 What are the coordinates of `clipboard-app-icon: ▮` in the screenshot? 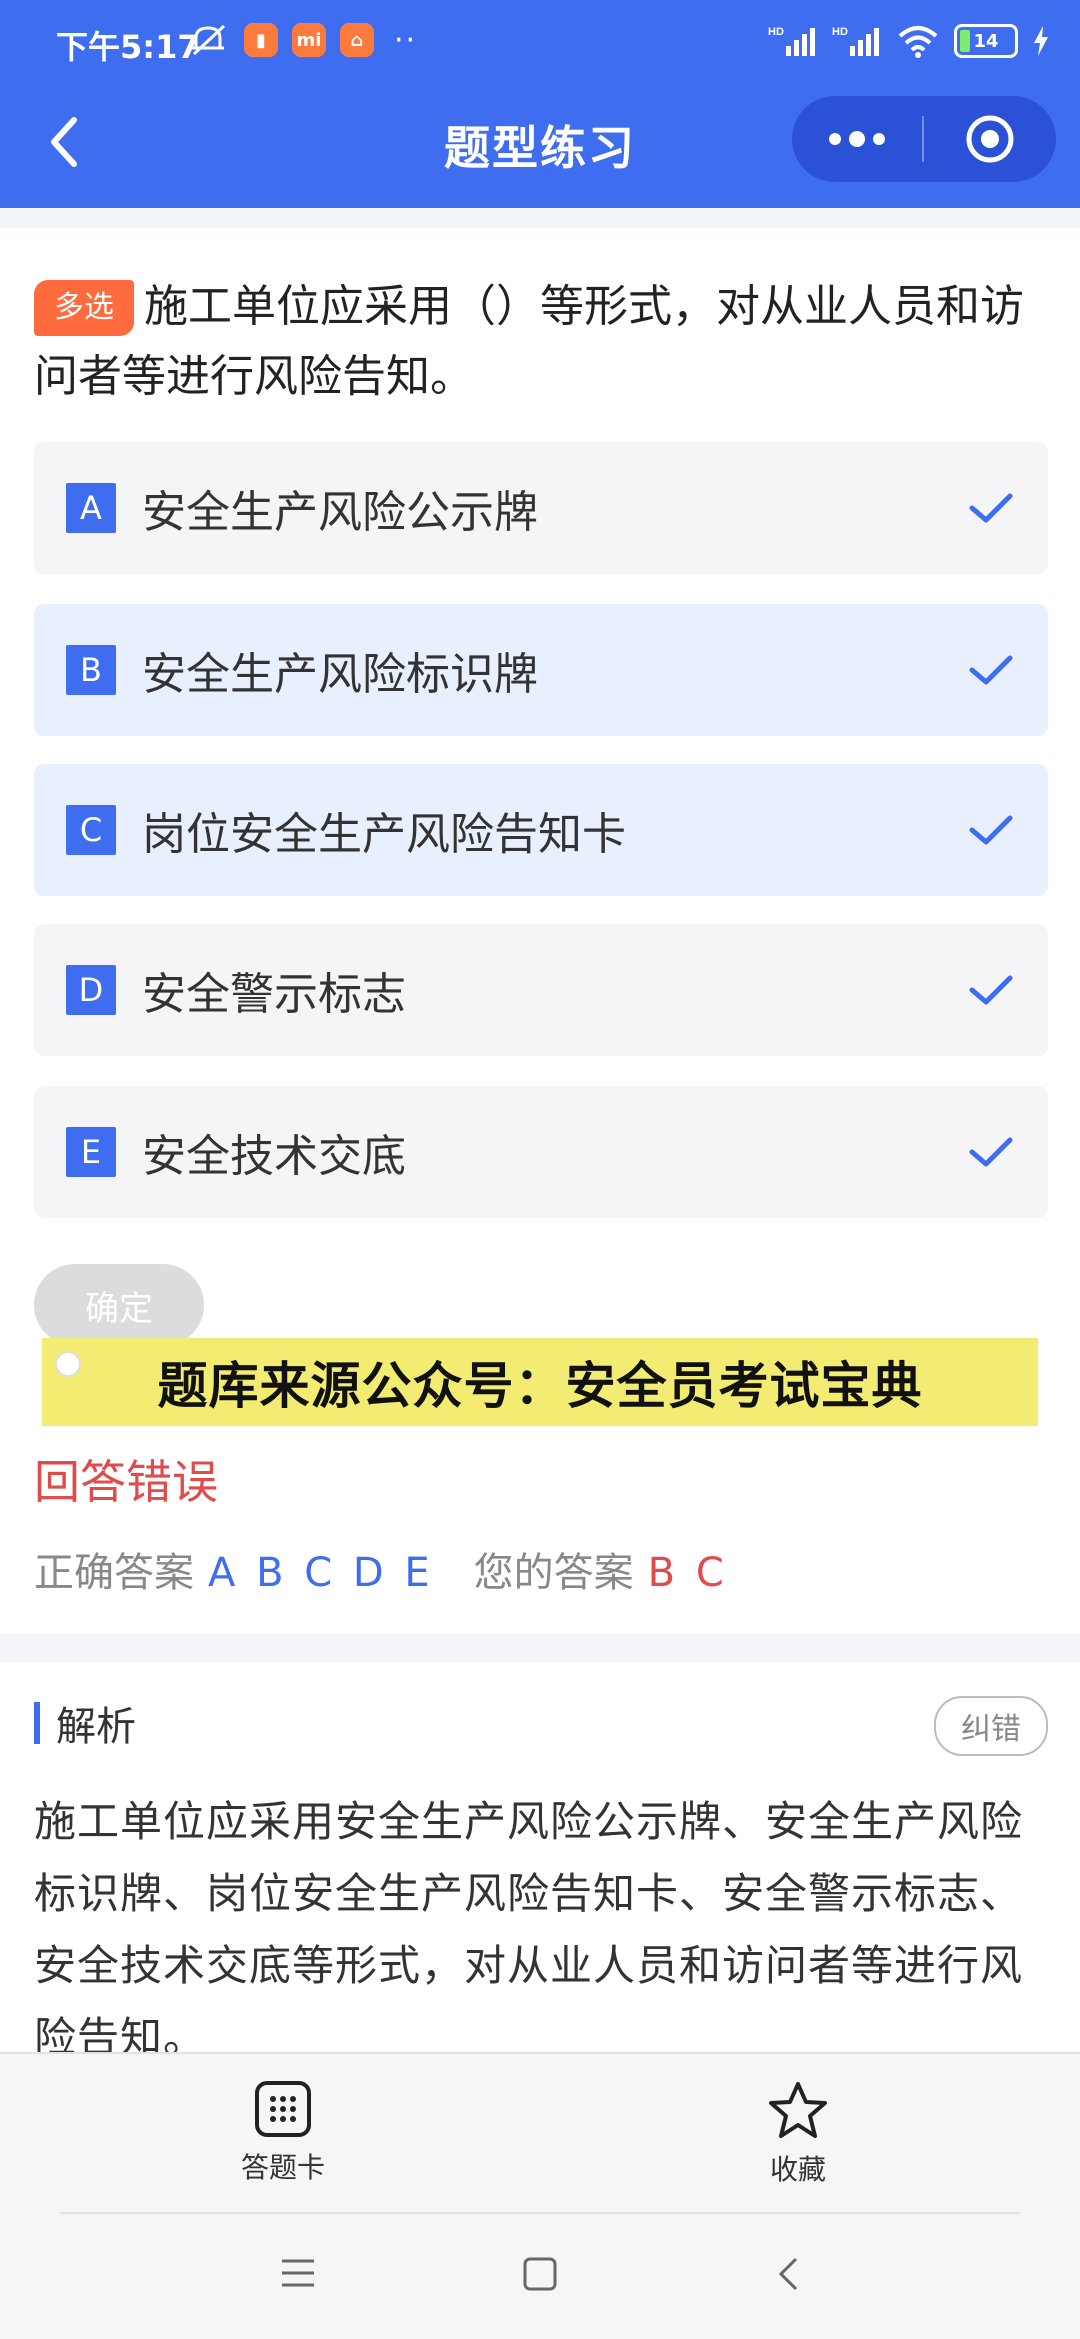 It's located at (261, 40).